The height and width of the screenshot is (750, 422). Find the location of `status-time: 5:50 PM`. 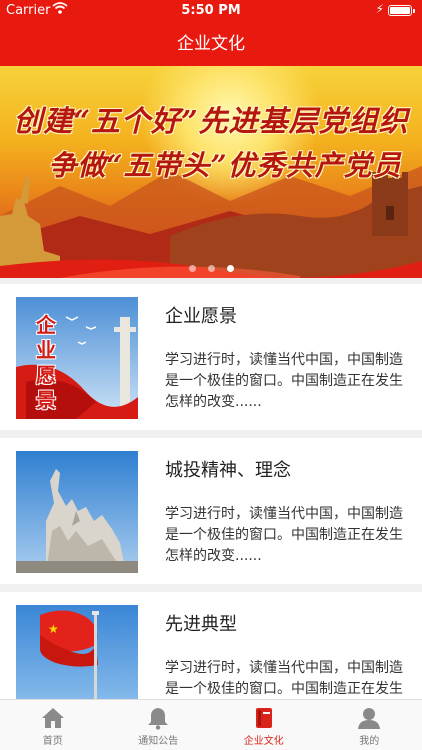

status-time: 5:50 PM is located at coordinates (211, 10).